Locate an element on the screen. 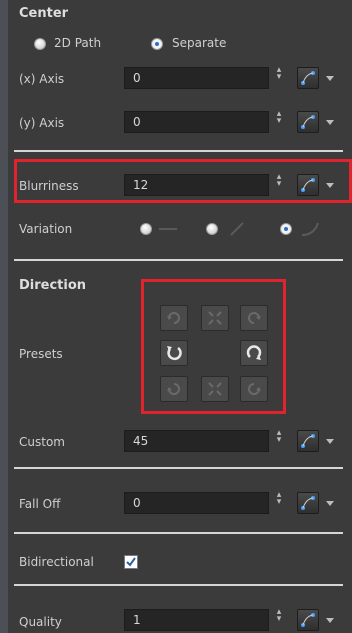 The image size is (352, 633). checkmark-icon is located at coordinates (131, 562).